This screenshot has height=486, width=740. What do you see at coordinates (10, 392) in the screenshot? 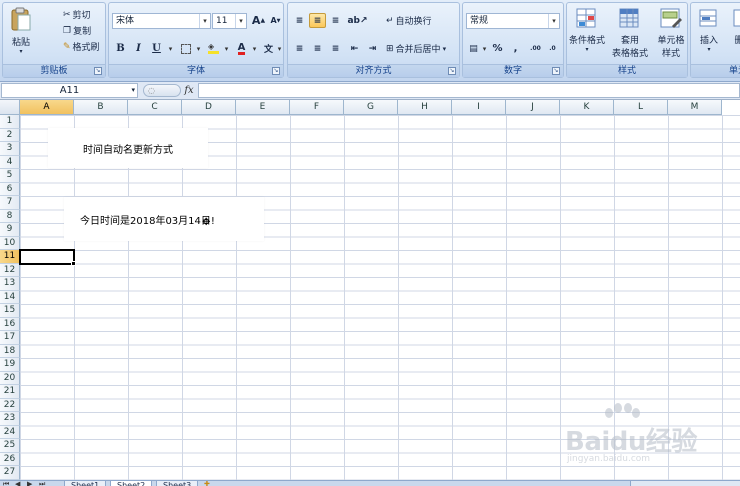
I see `row-header-21: 21` at bounding box center [10, 392].